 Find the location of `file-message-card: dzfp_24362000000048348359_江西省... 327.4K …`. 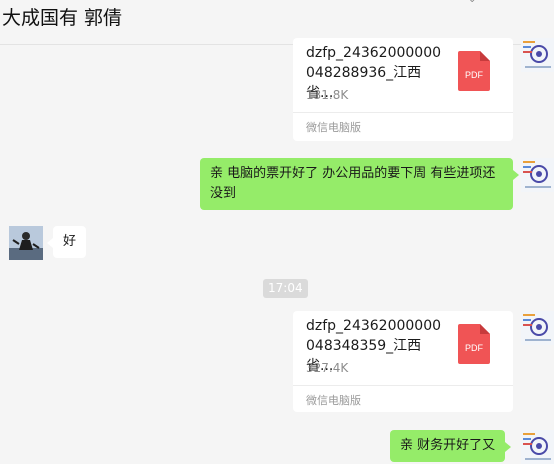

file-message-card: dzfp_24362000000048348359_江西省... 327.4K … is located at coordinates (403, 361).